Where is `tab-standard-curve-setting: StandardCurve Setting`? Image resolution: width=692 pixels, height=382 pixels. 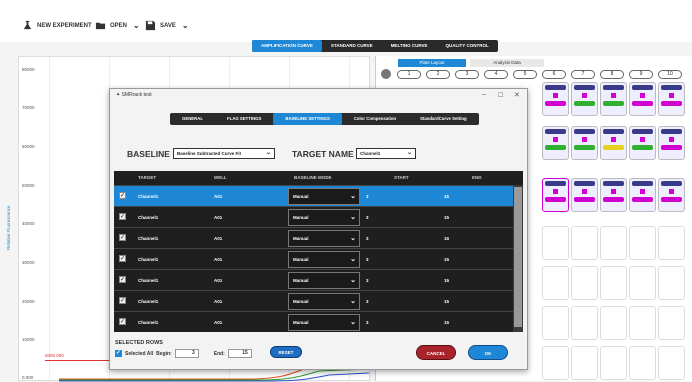
tab-standard-curve-setting: StandardCurve Setting is located at coordinates (443, 119).